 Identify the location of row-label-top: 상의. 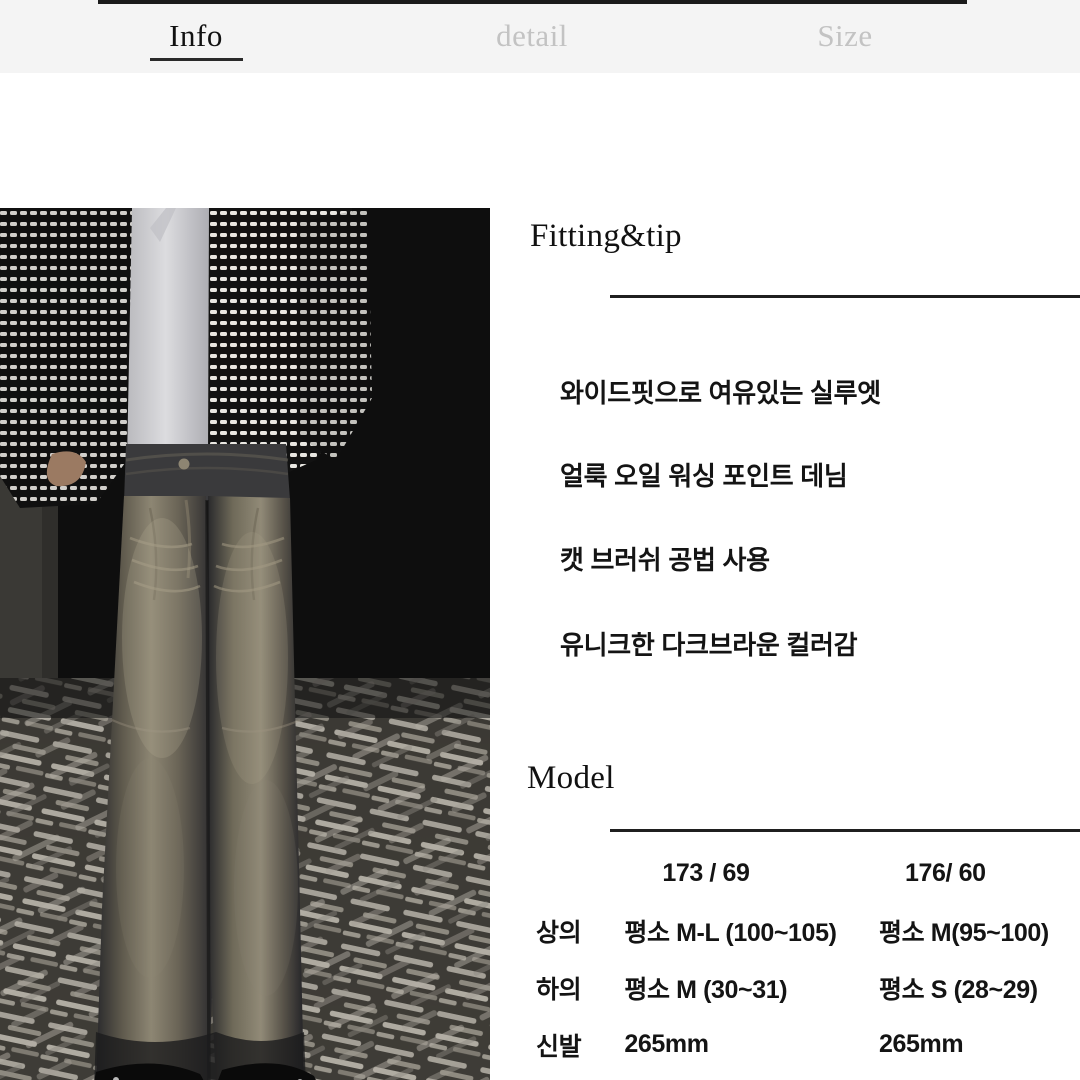
(559, 932).